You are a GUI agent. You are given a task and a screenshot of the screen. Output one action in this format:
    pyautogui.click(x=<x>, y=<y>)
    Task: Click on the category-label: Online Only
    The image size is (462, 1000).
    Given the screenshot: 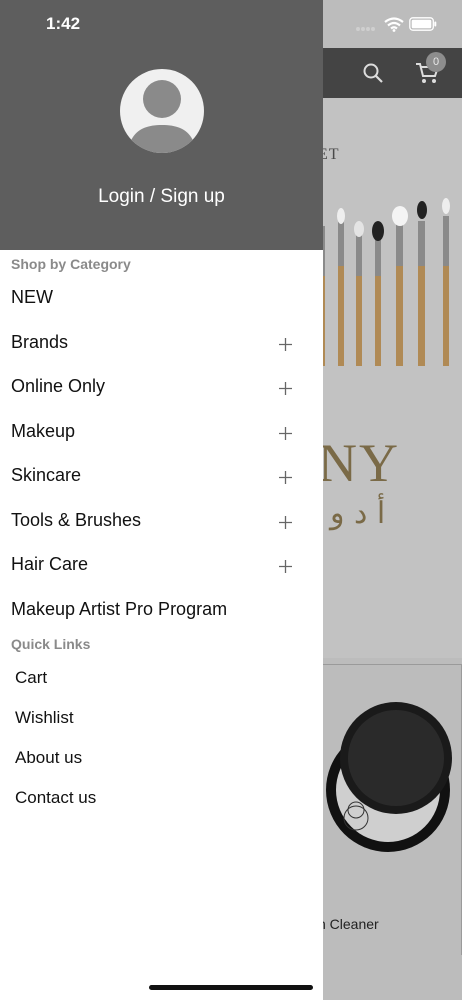 What is the action you would take?
    pyautogui.click(x=58, y=386)
    